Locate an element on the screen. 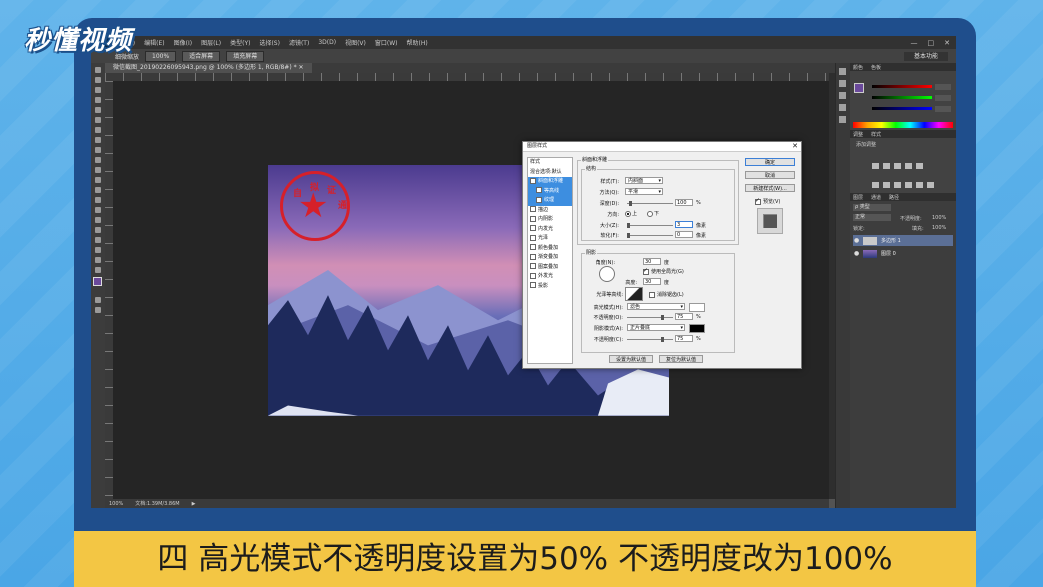 The height and width of the screenshot is (587, 1043). bw-icon is located at coordinates (897, 185).